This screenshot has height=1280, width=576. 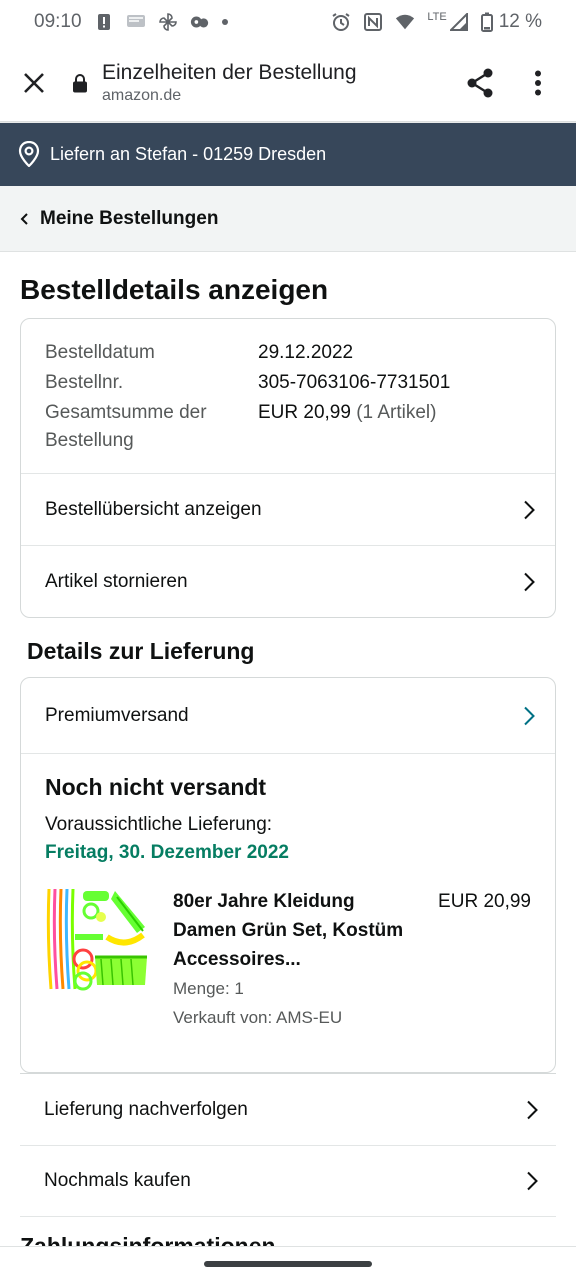 What do you see at coordinates (288, 581) in the screenshot?
I see `cancel-items-row: Artikel stornieren` at bounding box center [288, 581].